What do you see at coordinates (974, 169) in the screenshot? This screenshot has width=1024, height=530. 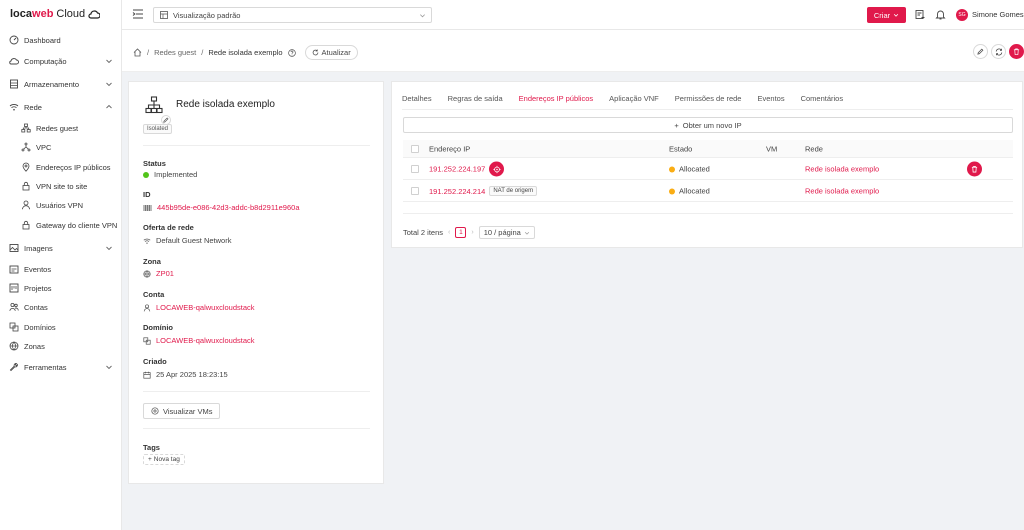 I see `release-ip-button` at bounding box center [974, 169].